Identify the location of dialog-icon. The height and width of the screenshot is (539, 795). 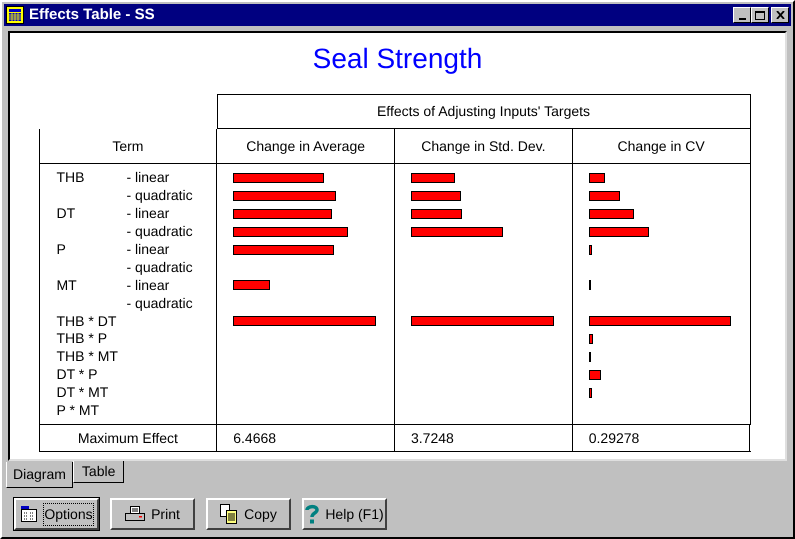
(29, 514).